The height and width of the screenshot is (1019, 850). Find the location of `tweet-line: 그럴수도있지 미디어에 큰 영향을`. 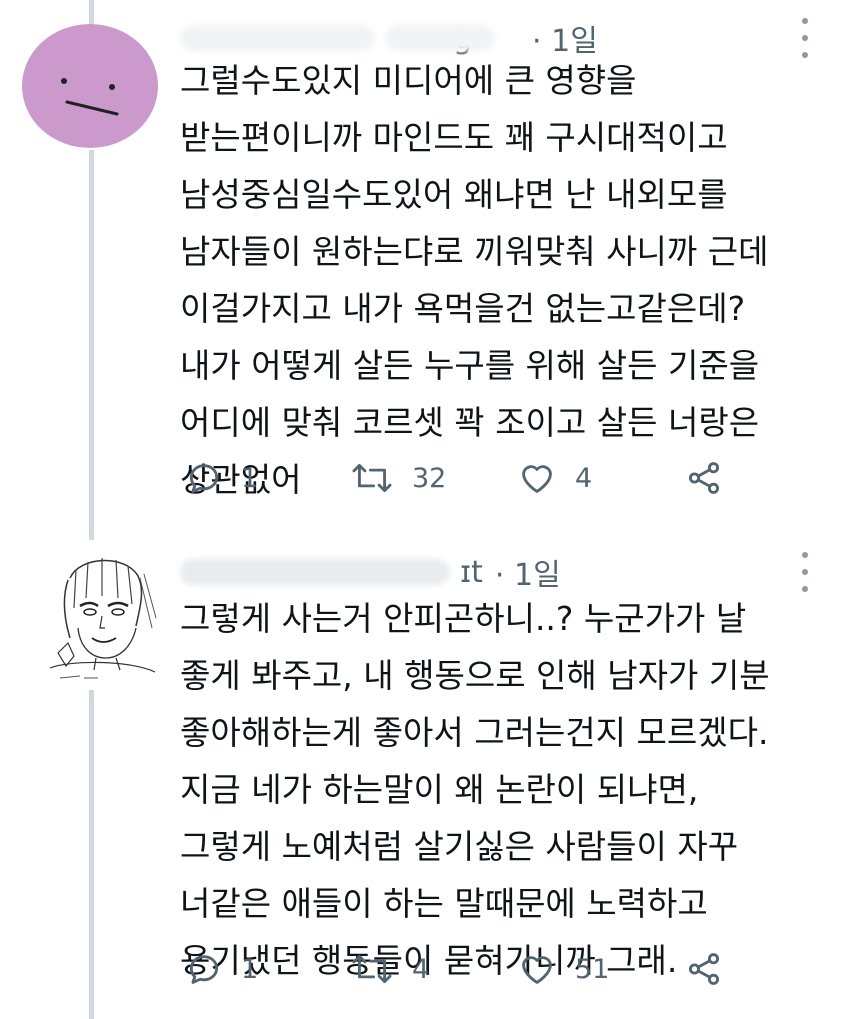

tweet-line: 그럴수도있지 미디어에 큰 영향을 is located at coordinates (408, 80).